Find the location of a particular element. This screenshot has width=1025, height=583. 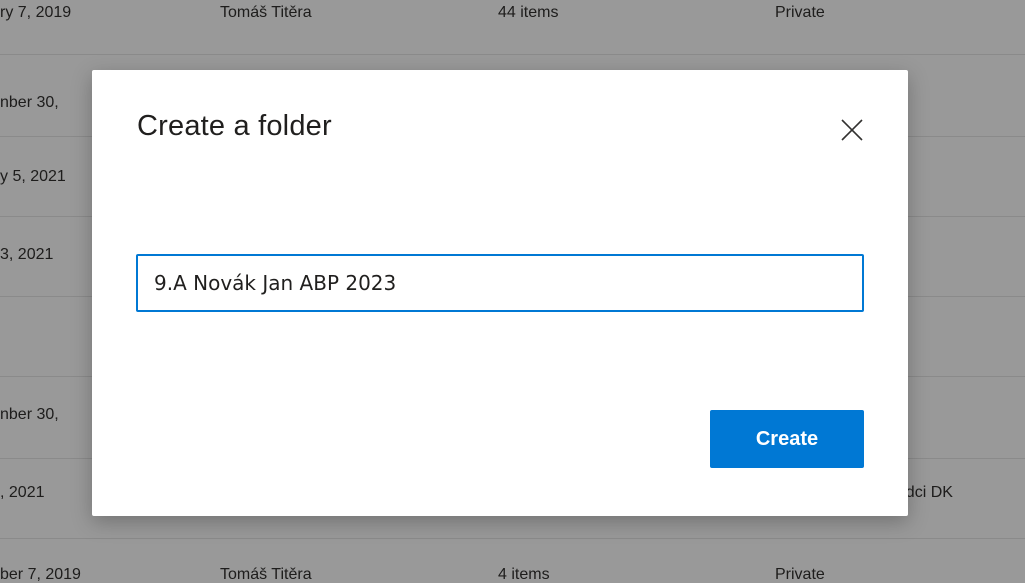

close-button is located at coordinates (852, 130).